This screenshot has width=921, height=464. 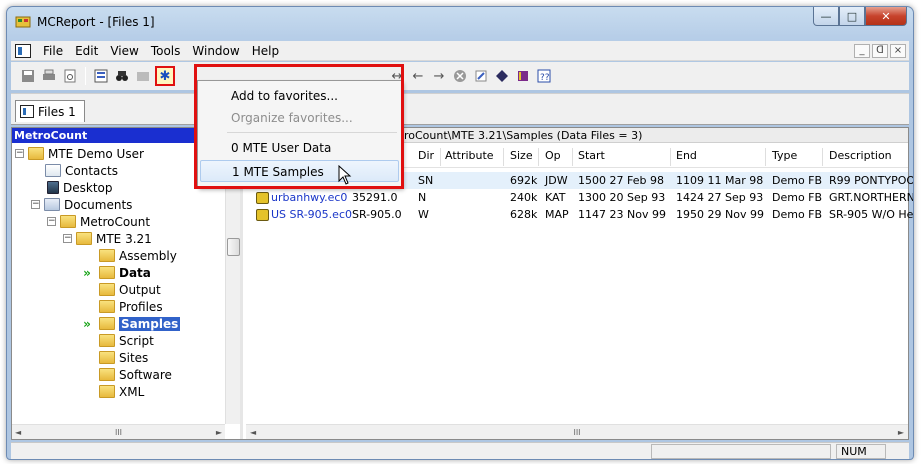 What do you see at coordinates (134, 357) in the screenshot?
I see `tree-item-label: Sites` at bounding box center [134, 357].